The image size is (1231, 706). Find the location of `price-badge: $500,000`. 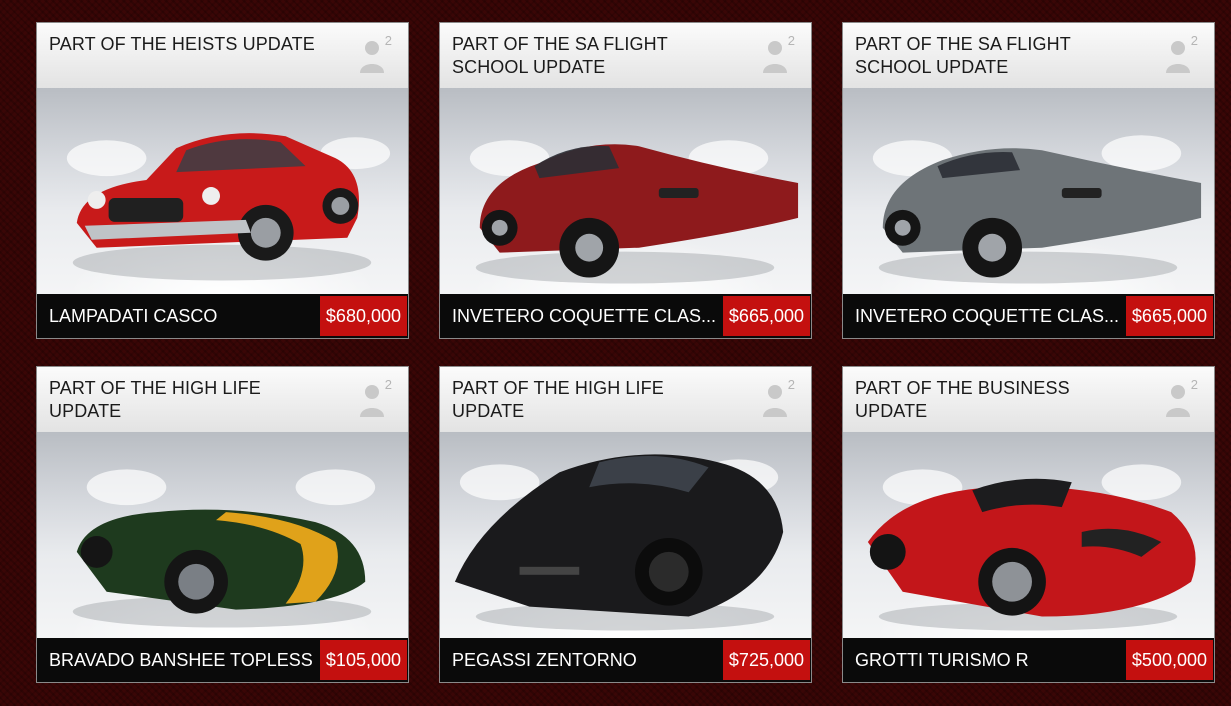

price-badge: $500,000 is located at coordinates (1169, 660).